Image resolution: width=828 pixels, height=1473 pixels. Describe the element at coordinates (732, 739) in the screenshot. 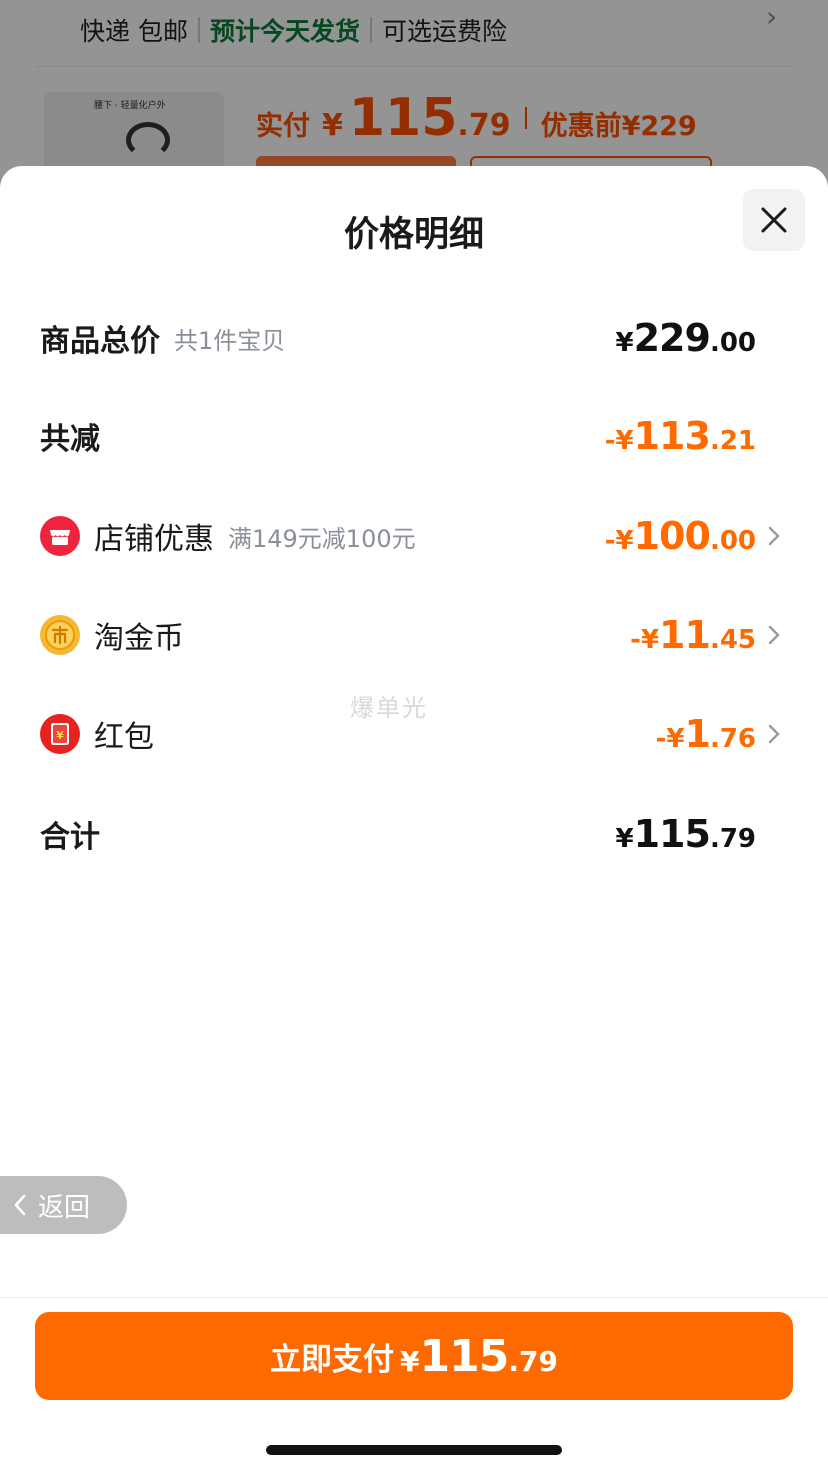

I see `amount-decimal: .76` at that location.